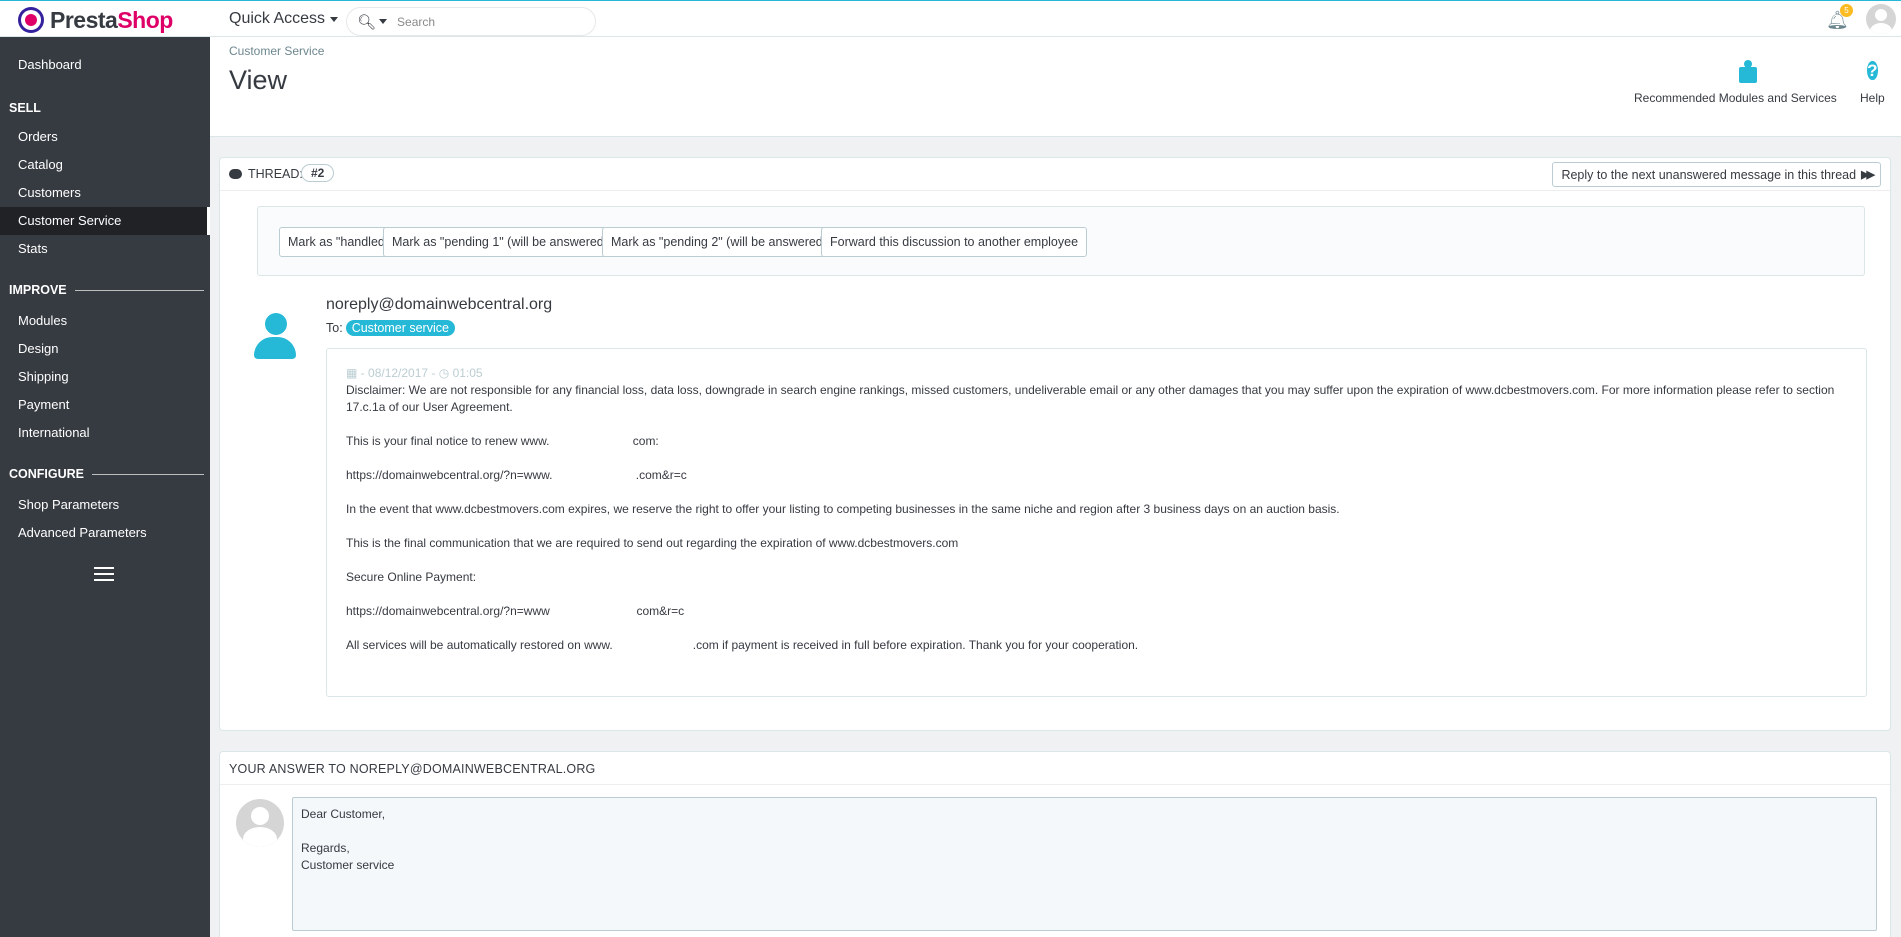  What do you see at coordinates (411, 577) in the screenshot?
I see `message-paragraph: Secure Online Payment:` at bounding box center [411, 577].